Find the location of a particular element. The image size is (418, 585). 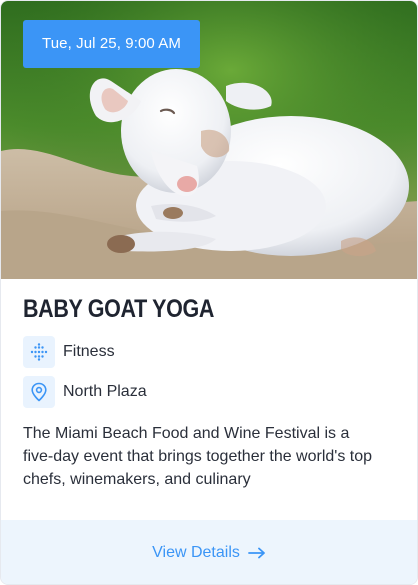

view-details-button: View Details is located at coordinates (209, 552).